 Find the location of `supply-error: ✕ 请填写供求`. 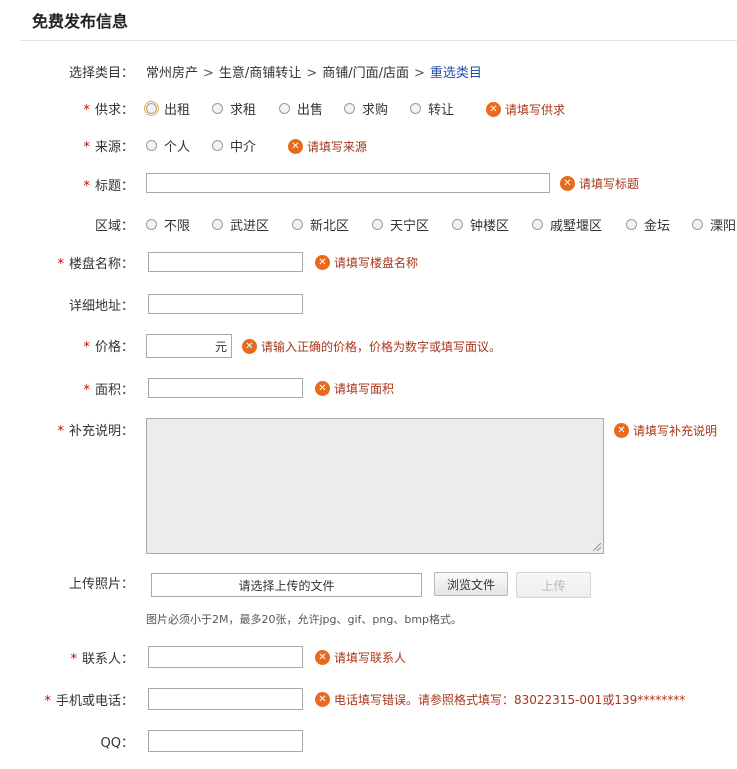

supply-error: ✕ 请填写供求 is located at coordinates (525, 109).